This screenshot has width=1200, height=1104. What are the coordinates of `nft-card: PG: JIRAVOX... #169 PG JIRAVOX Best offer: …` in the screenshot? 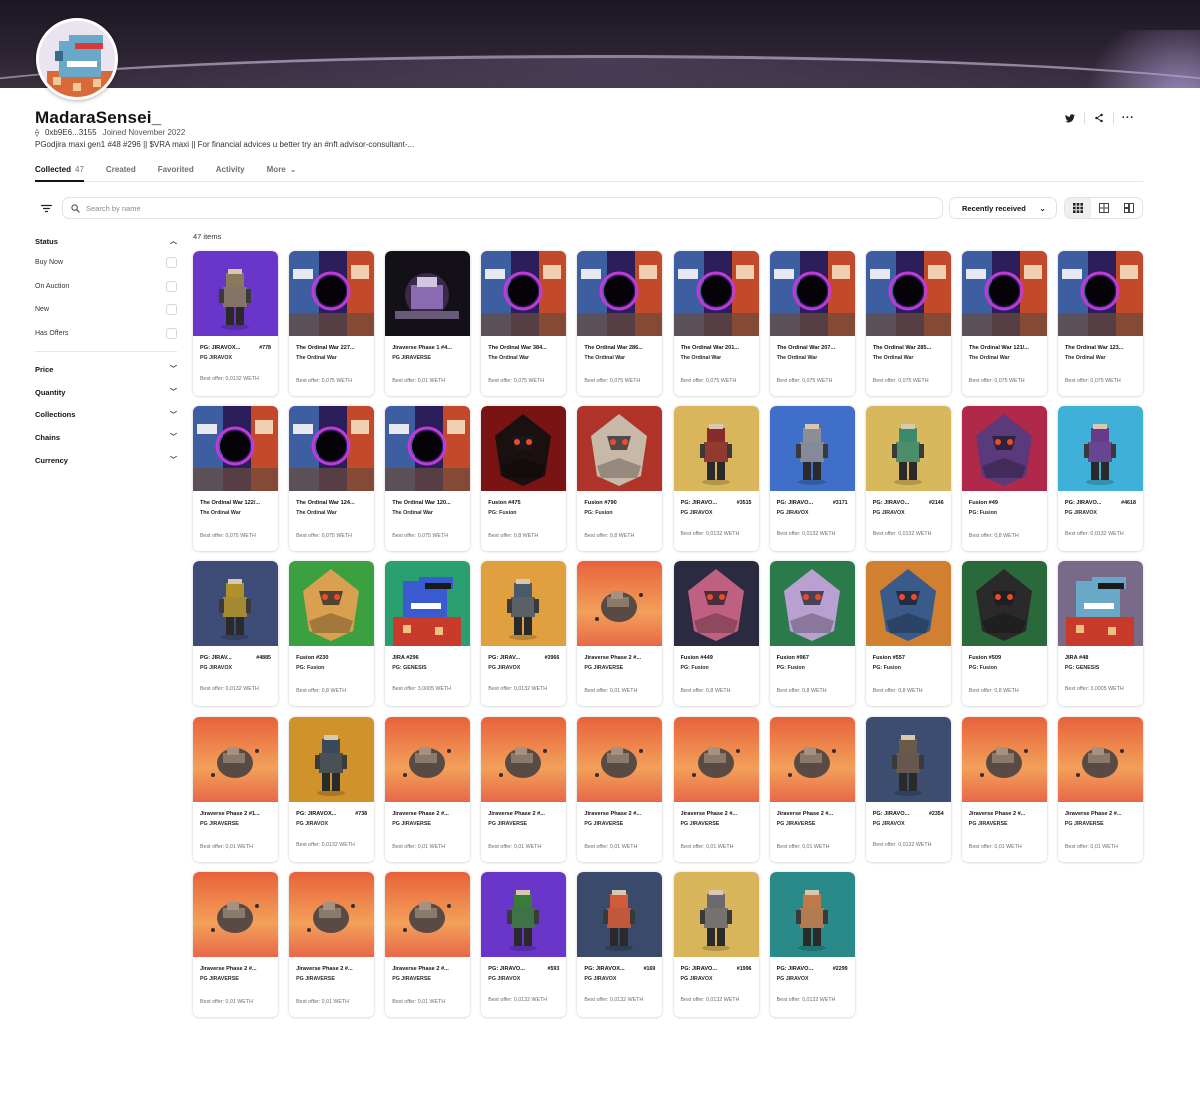 It's located at (620, 944).